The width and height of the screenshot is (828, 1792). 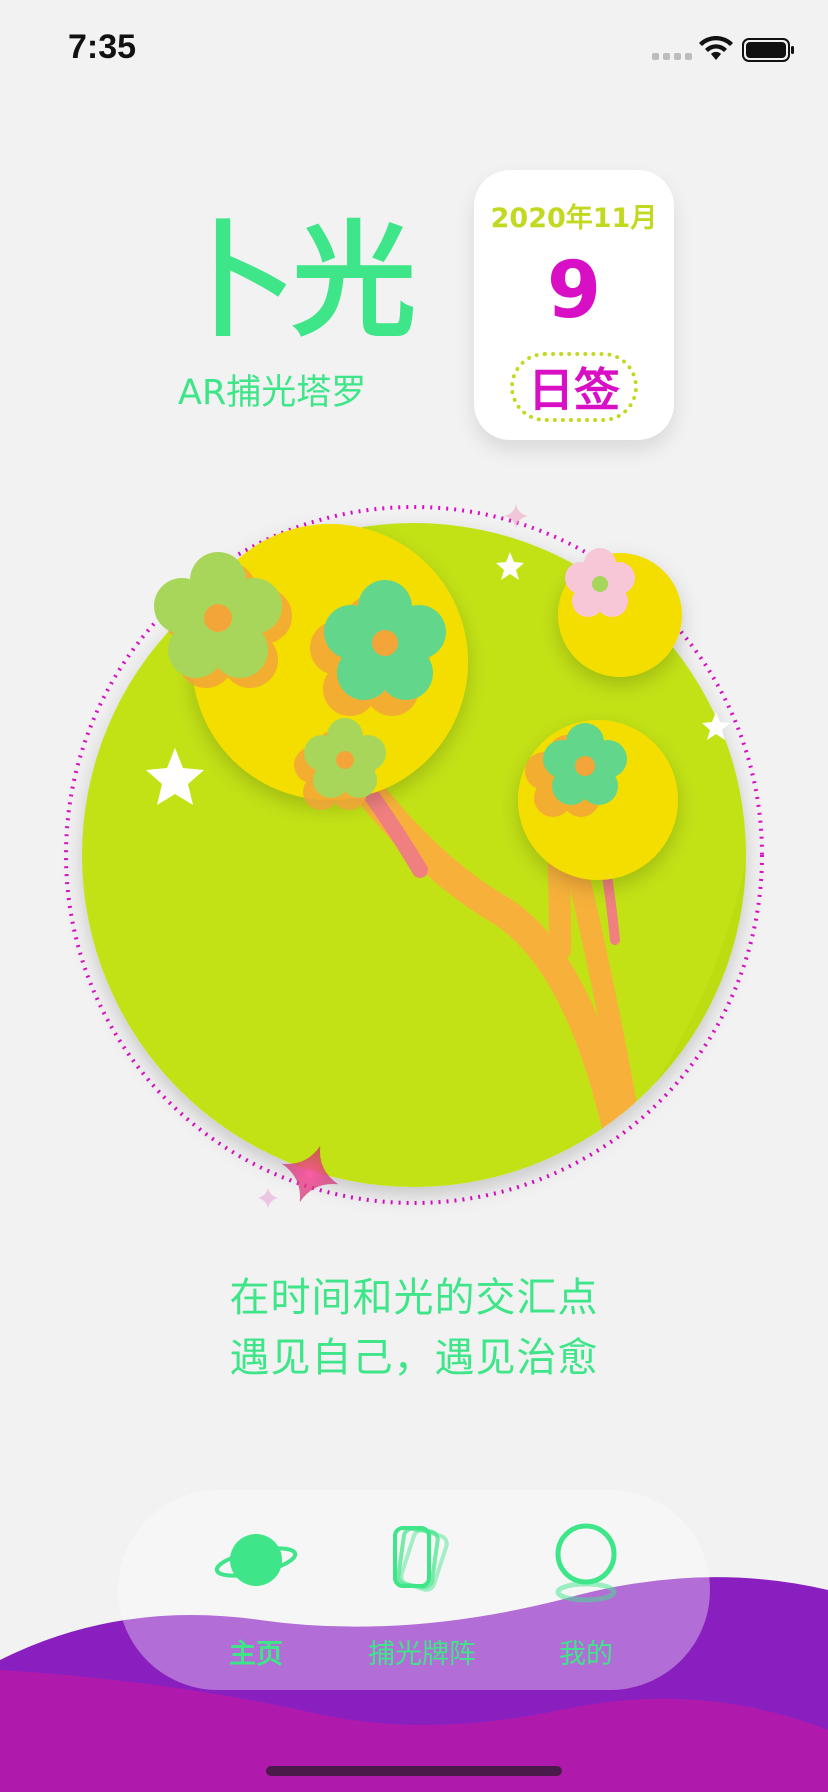 I want to click on home-indicator, so click(x=414, y=1771).